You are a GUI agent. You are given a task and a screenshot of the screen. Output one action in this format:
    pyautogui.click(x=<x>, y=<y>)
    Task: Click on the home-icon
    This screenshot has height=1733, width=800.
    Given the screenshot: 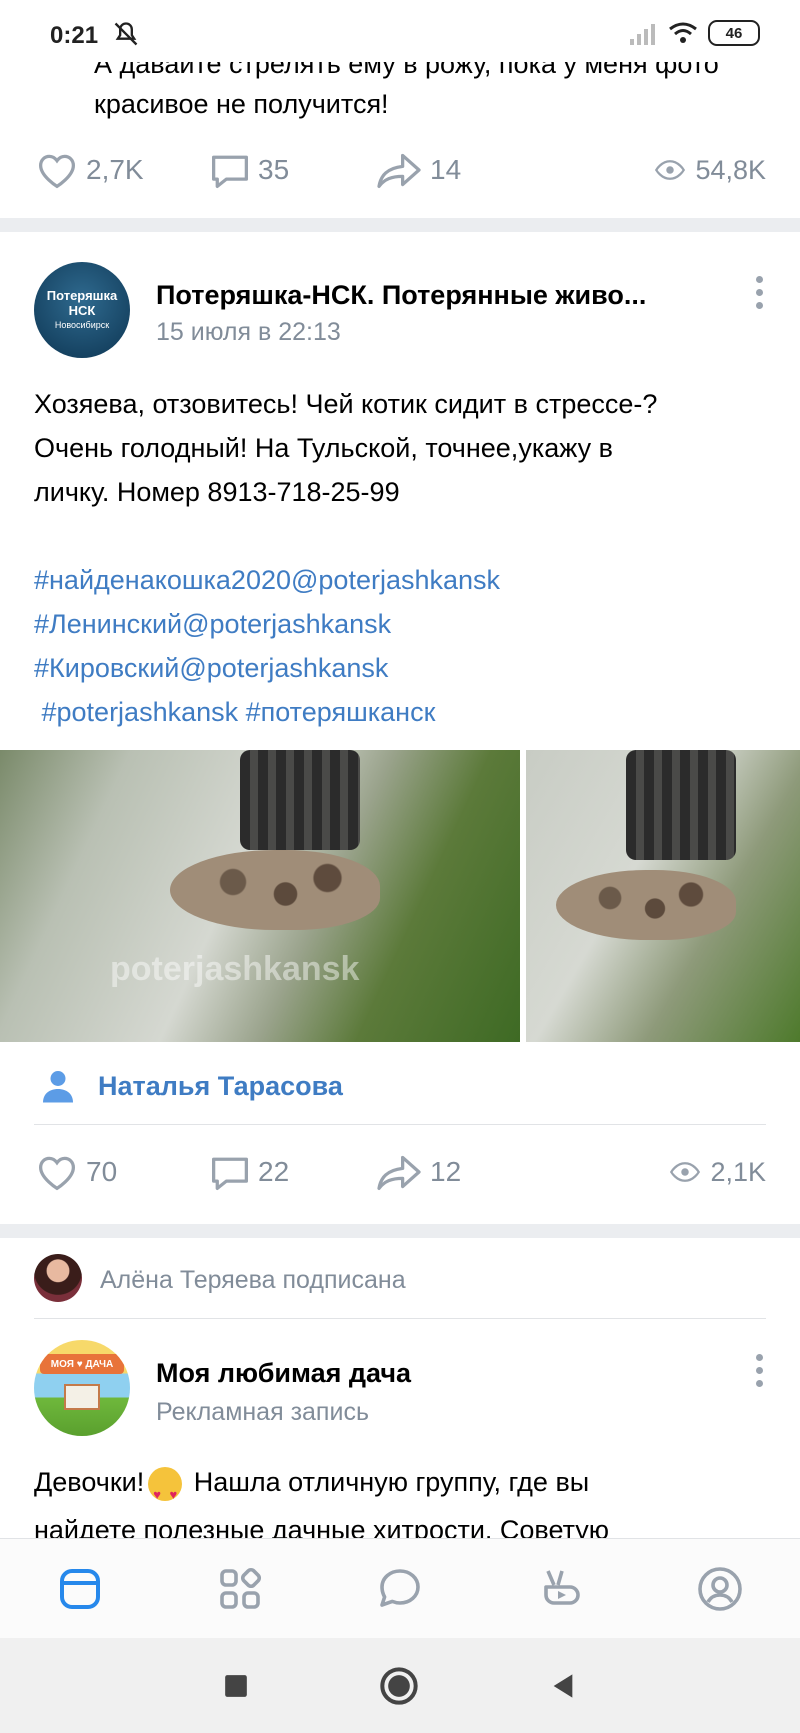 What is the action you would take?
    pyautogui.click(x=80, y=1588)
    